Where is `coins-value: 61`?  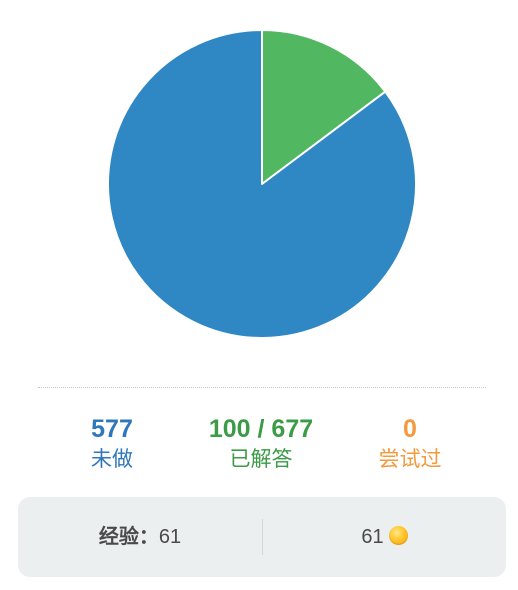
coins-value: 61 is located at coordinates (372, 537).